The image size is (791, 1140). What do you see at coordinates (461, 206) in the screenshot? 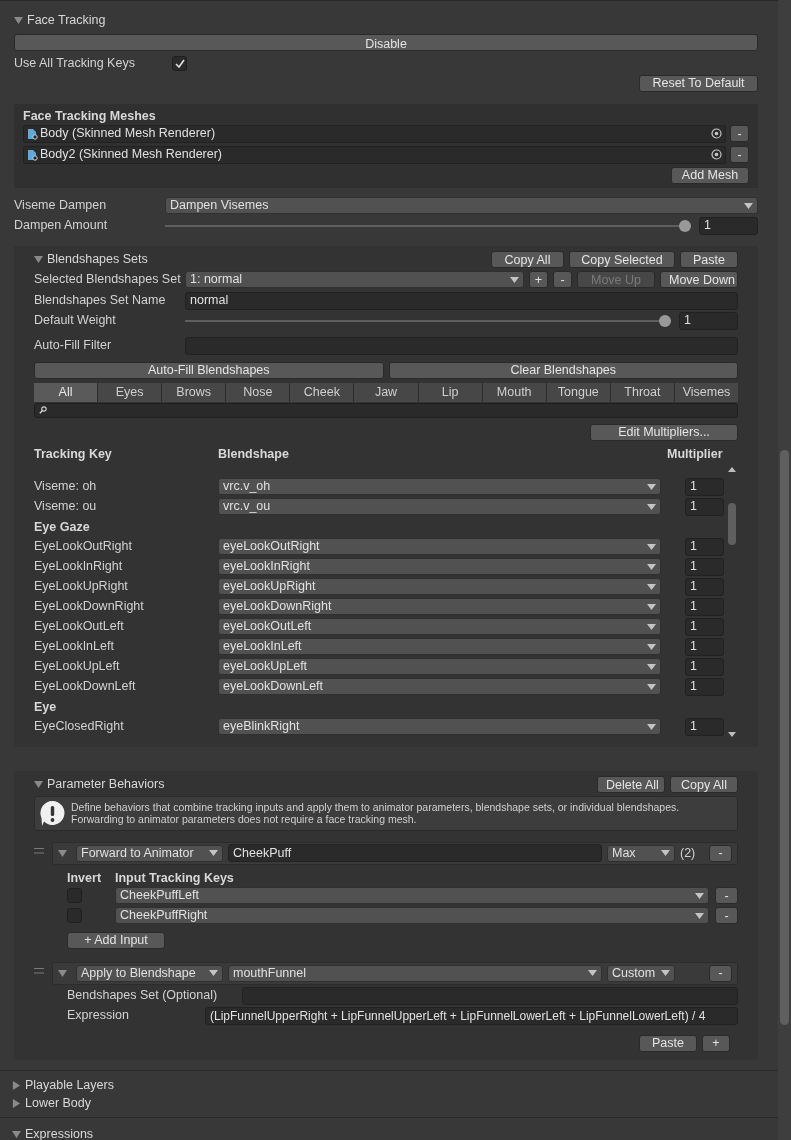
I see `dropdown: Dampen Visemes` at bounding box center [461, 206].